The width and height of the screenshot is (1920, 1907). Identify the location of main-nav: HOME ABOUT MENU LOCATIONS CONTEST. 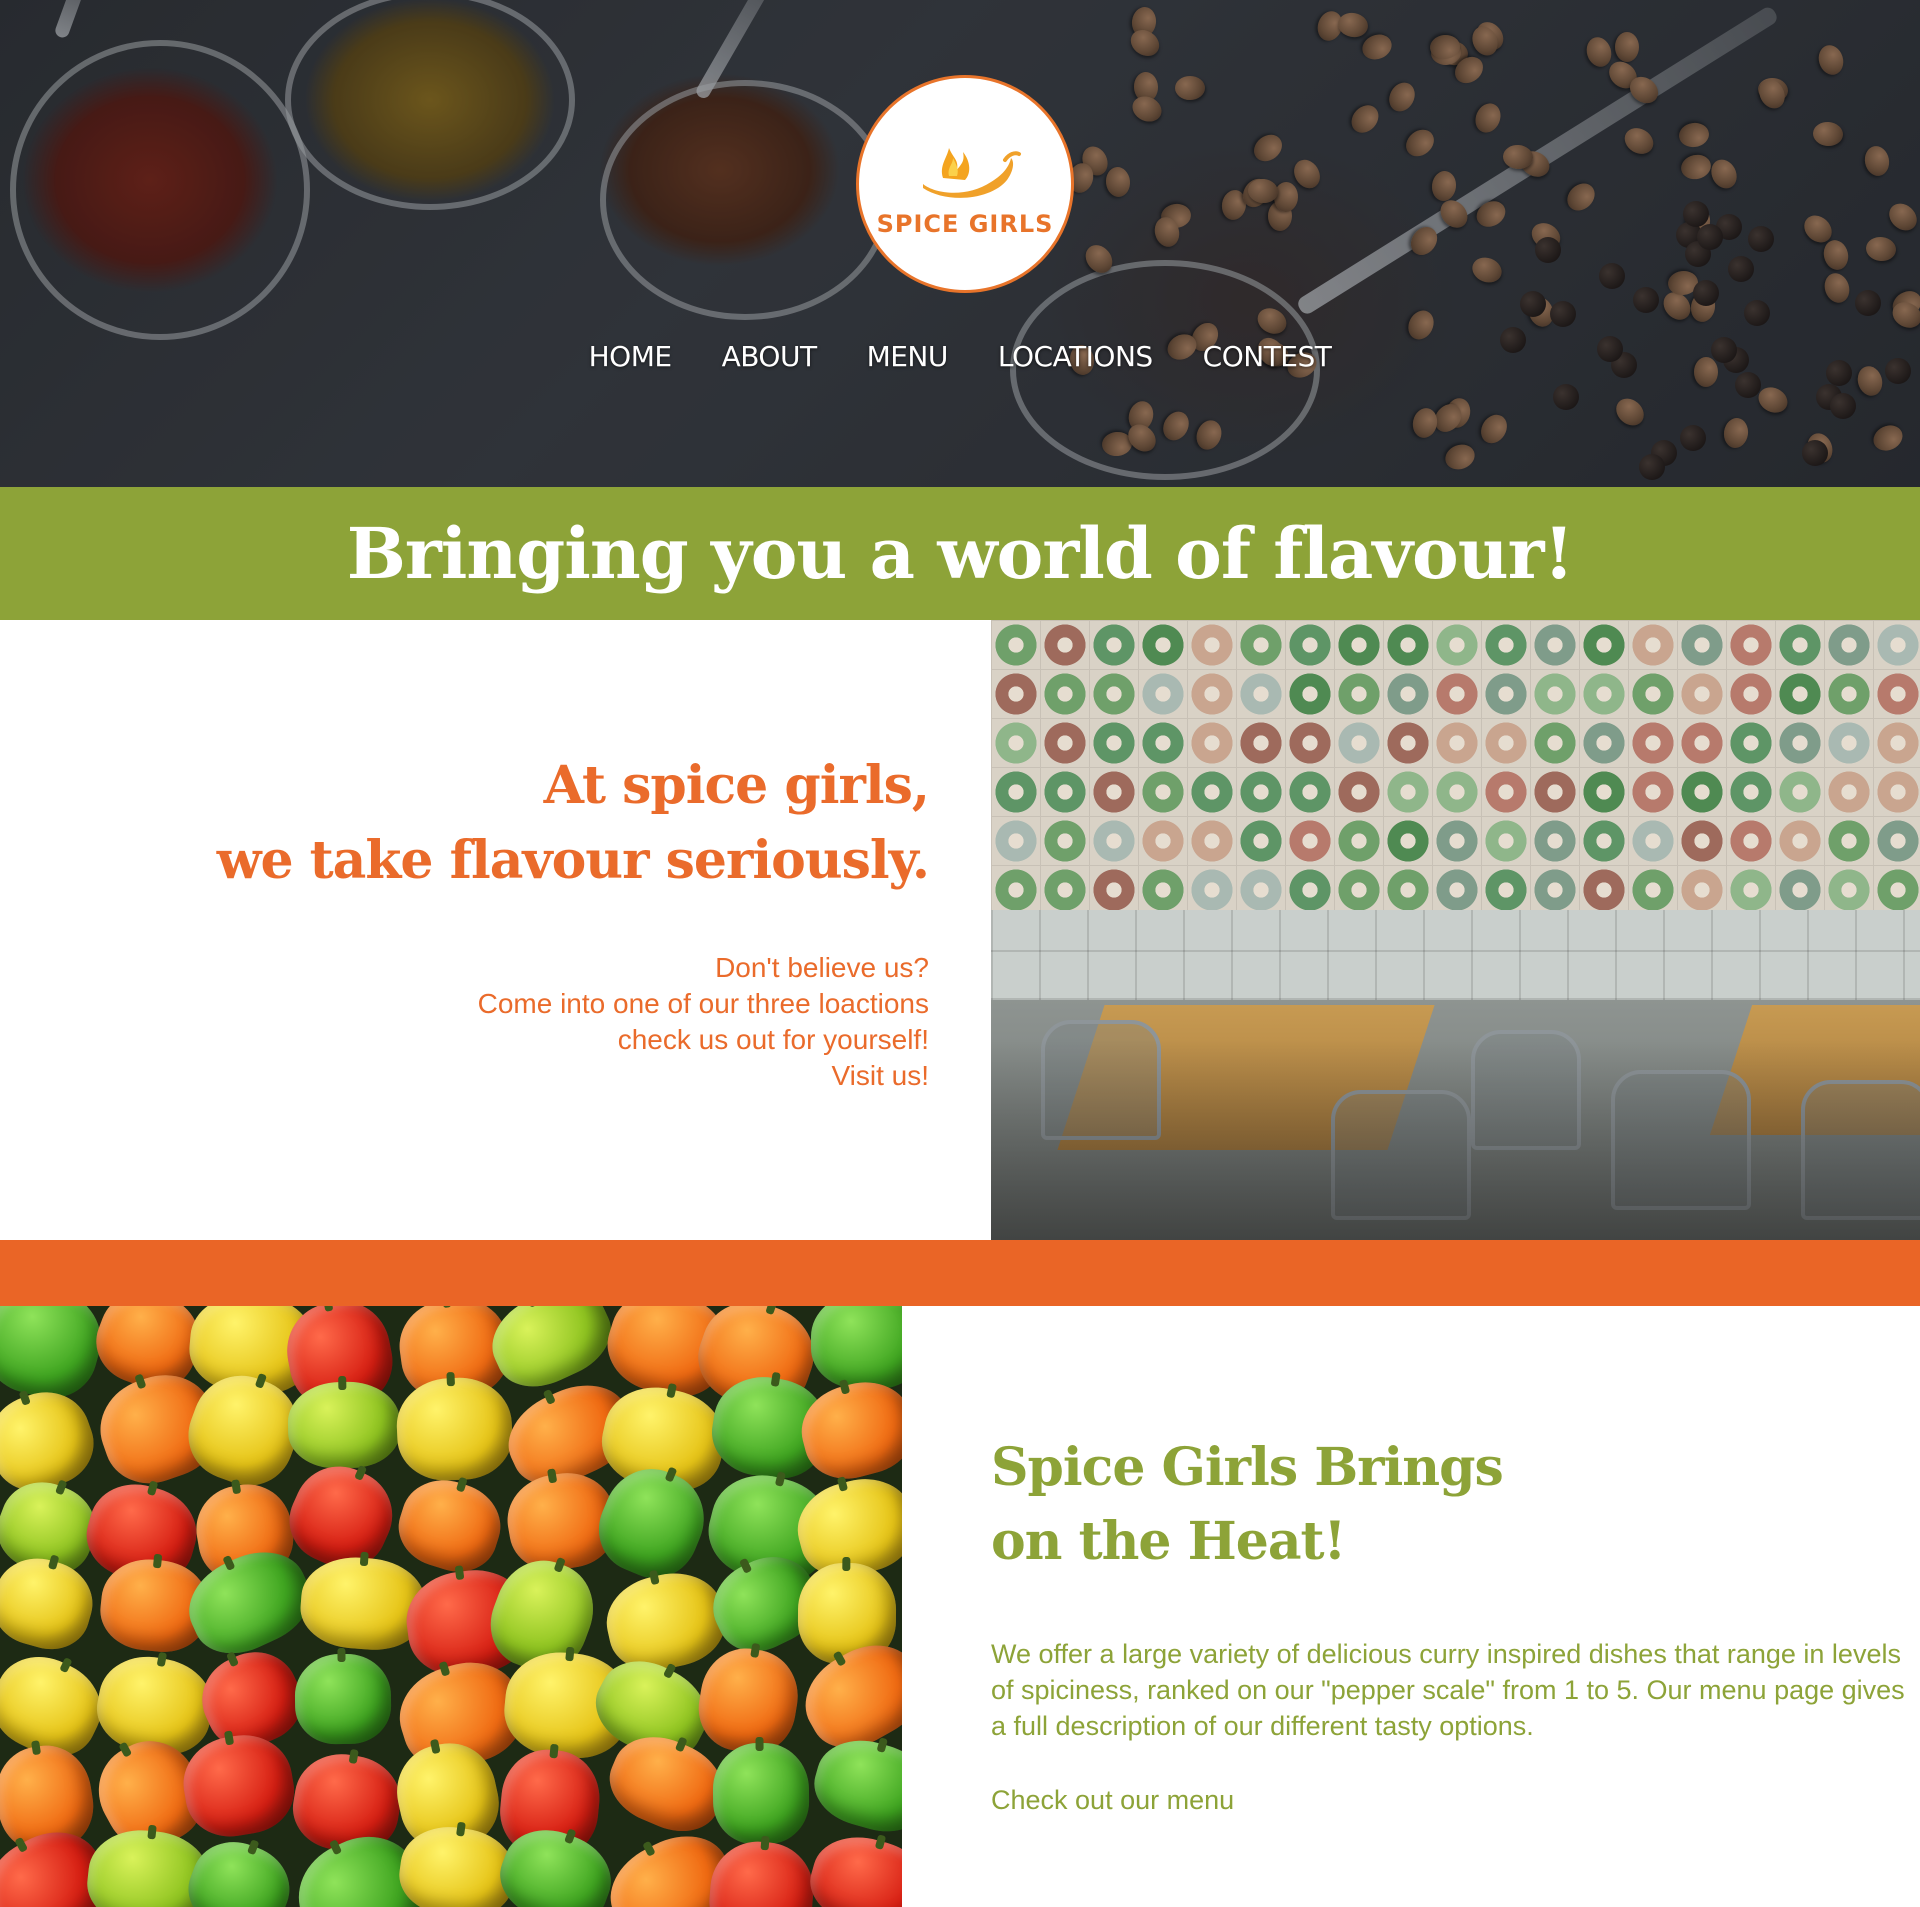
(960, 356).